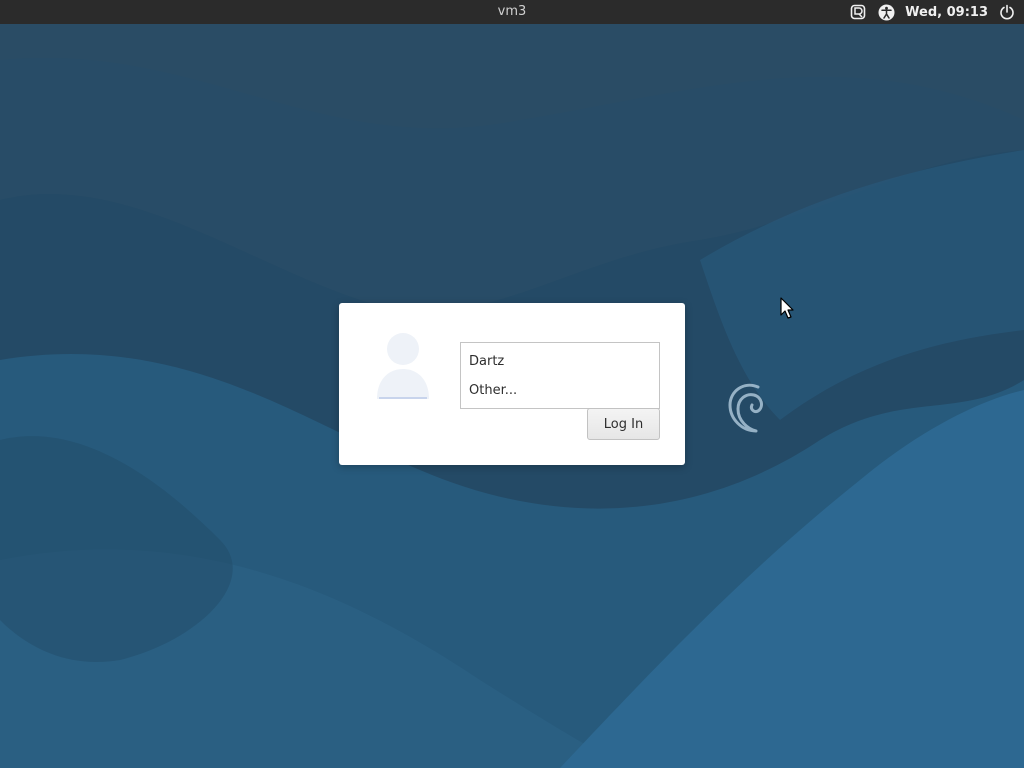 The image size is (1024, 768). What do you see at coordinates (858, 12) in the screenshot?
I see `screen-recording-icon` at bounding box center [858, 12].